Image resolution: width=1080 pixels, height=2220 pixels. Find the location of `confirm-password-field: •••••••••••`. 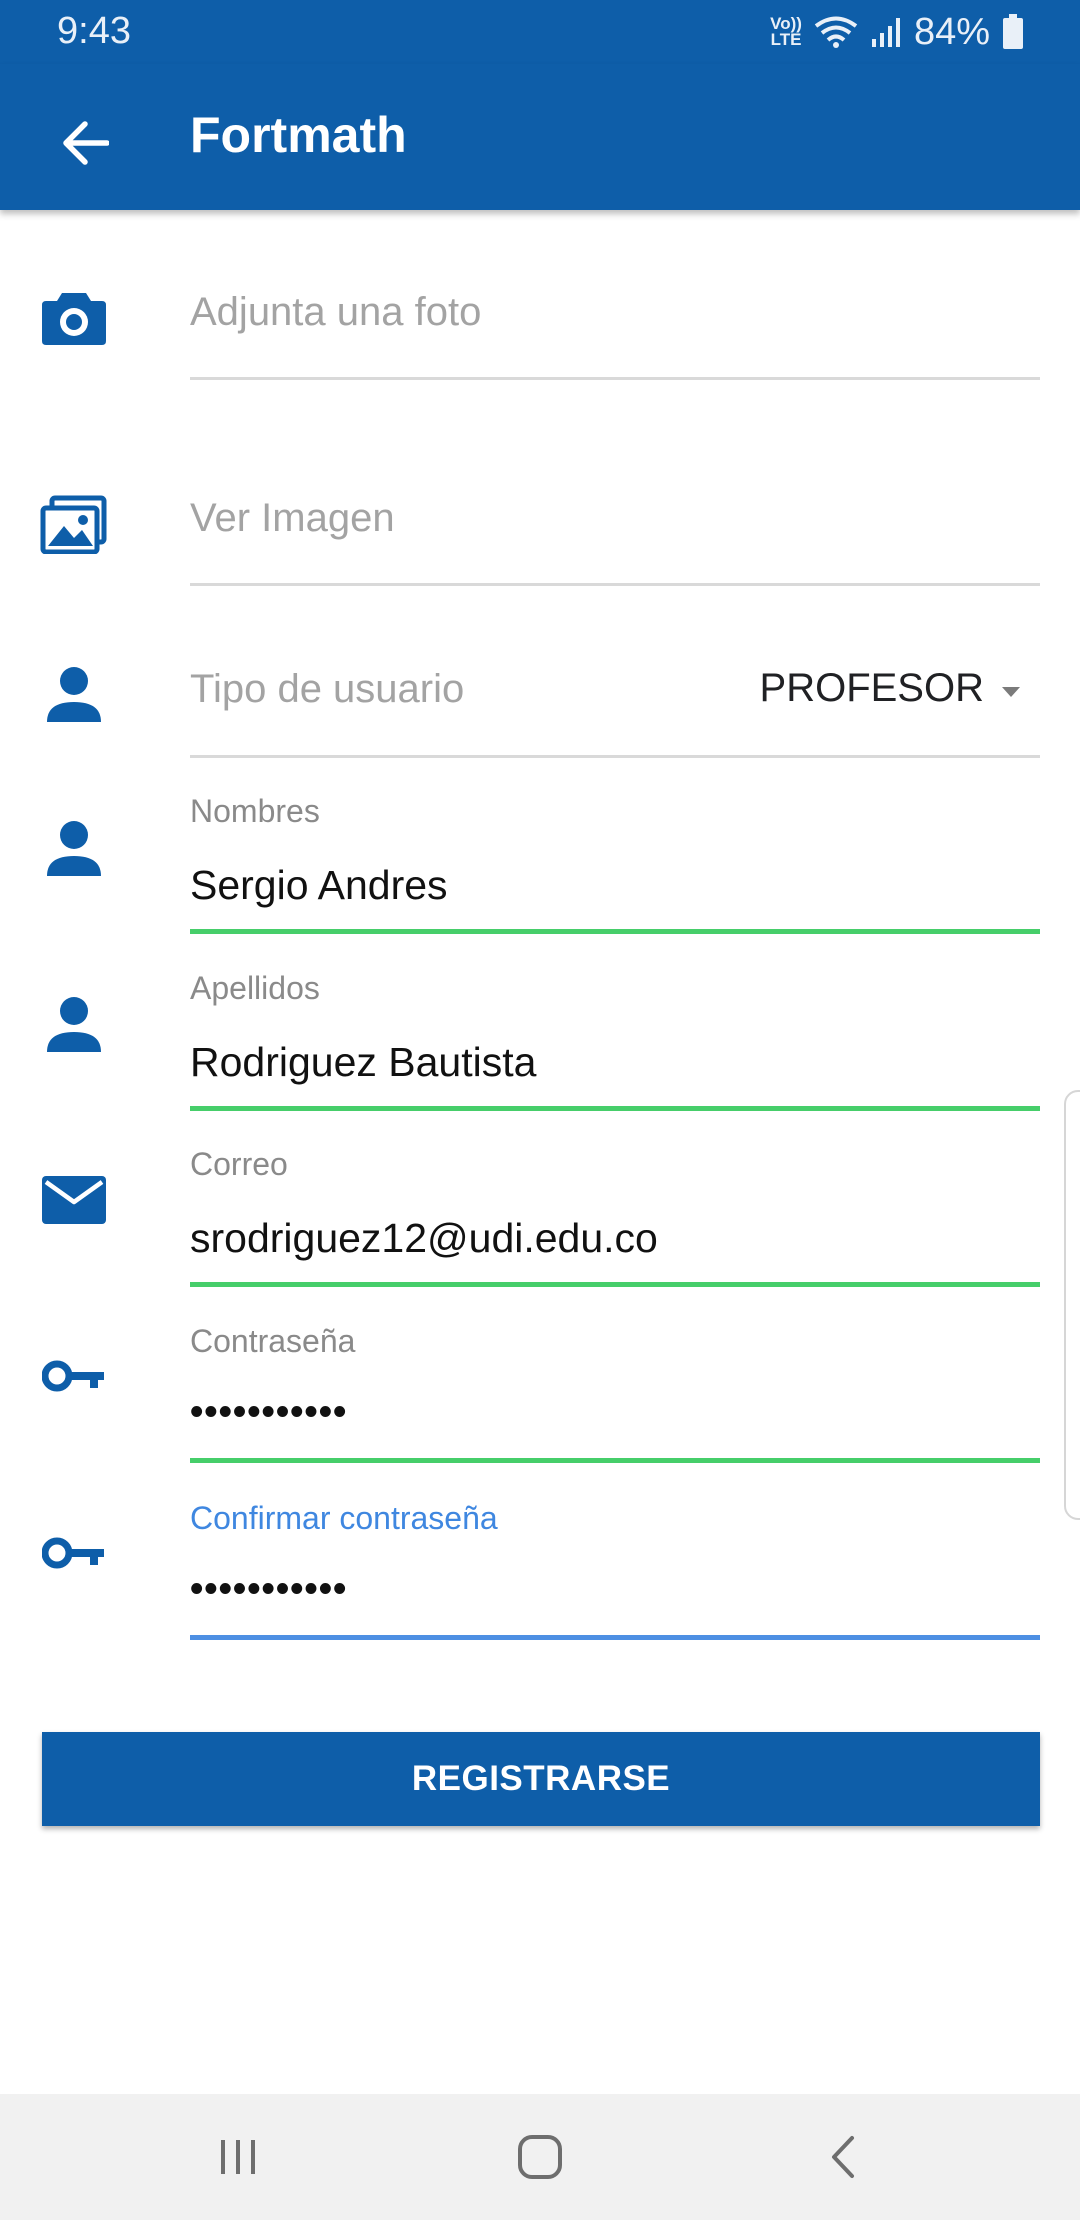

confirm-password-field: ••••••••••• is located at coordinates (268, 1589).